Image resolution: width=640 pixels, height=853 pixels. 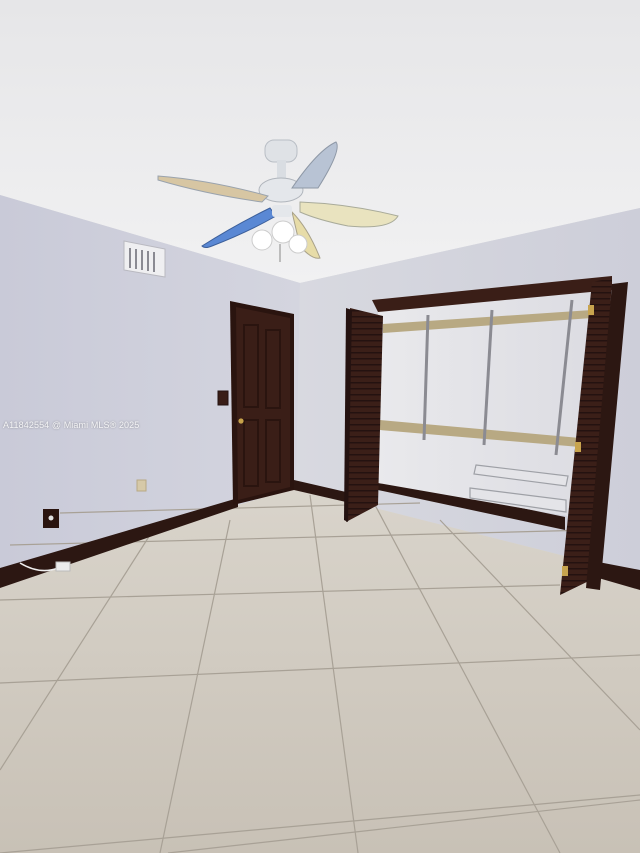 What do you see at coordinates (223, 398) in the screenshot?
I see `light-switch-icon` at bounding box center [223, 398].